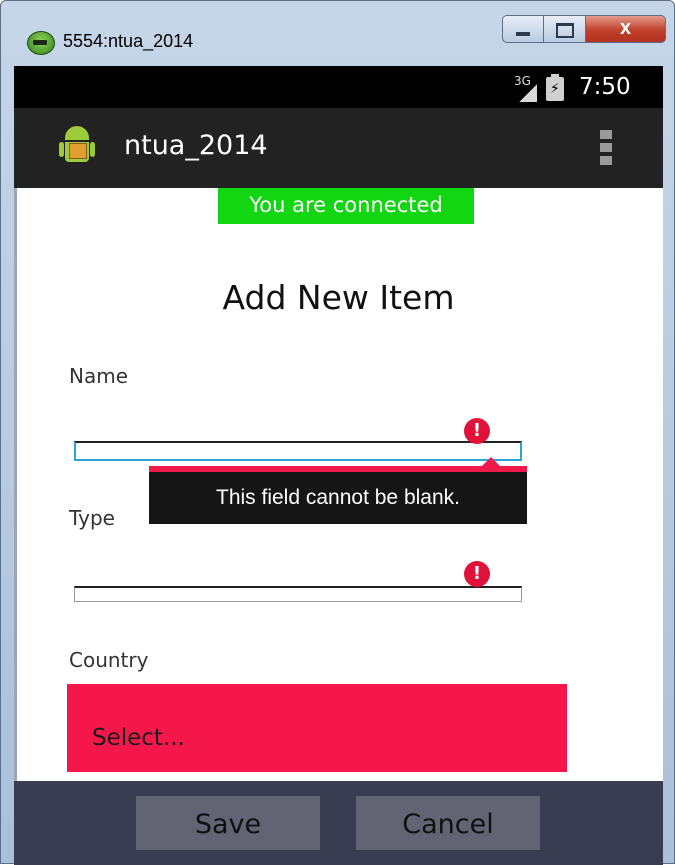  Describe the element at coordinates (109, 660) in the screenshot. I see `country-label: Country` at that location.